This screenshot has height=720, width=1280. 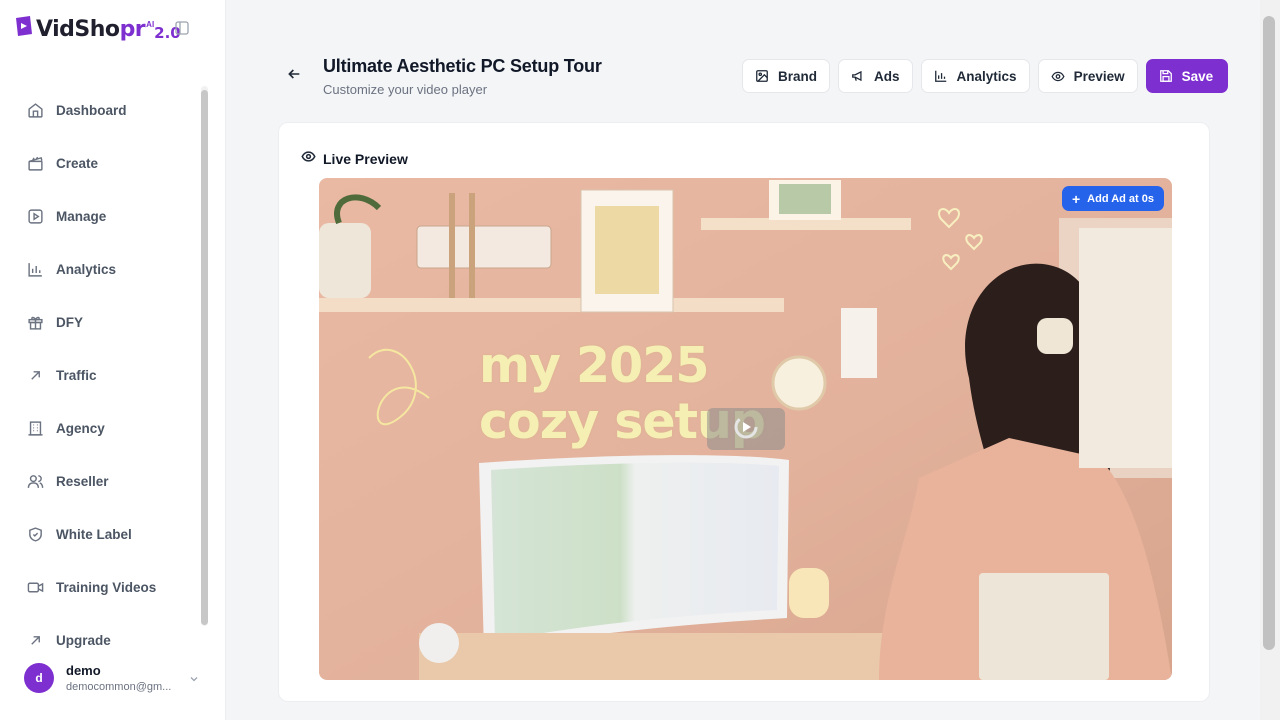 What do you see at coordinates (405, 89) in the screenshot?
I see `page-subtitle: Customize your video player` at bounding box center [405, 89].